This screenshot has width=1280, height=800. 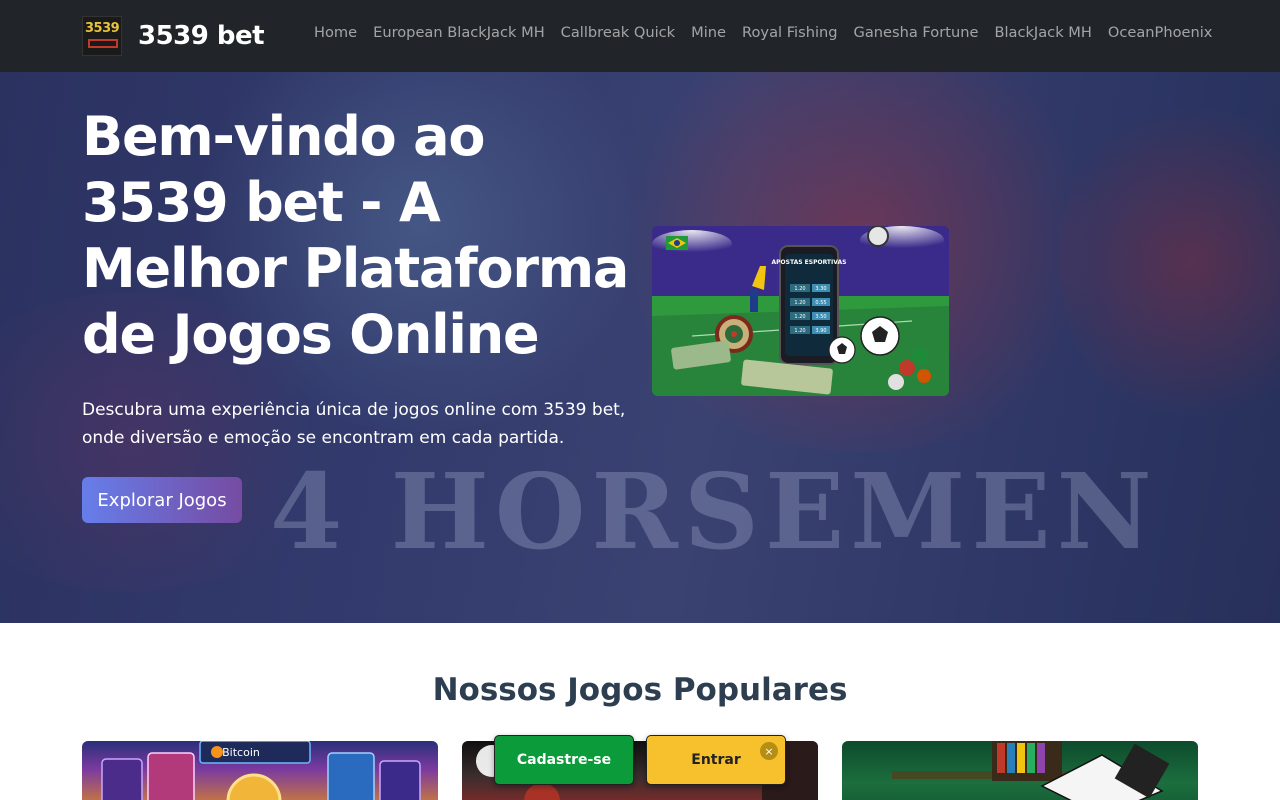 What do you see at coordinates (820, 331) in the screenshot?
I see `svg-text: 3.90` at bounding box center [820, 331].